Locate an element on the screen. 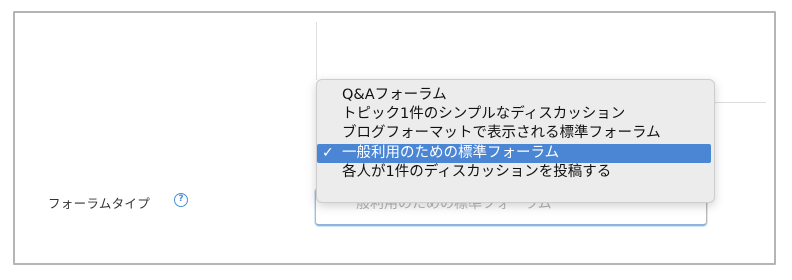 The height and width of the screenshot is (280, 792). help-icon: ? is located at coordinates (181, 200).